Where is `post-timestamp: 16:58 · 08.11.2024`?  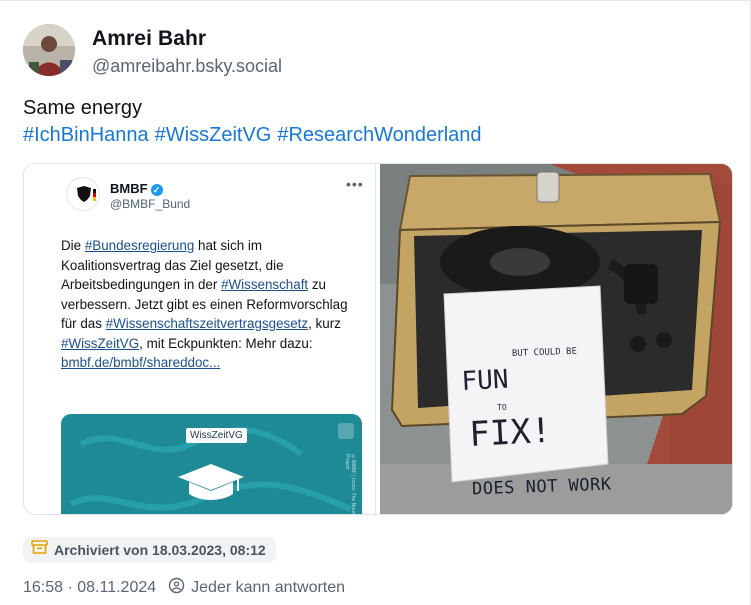
post-timestamp: 16:58 · 08.11.2024 is located at coordinates (89, 588).